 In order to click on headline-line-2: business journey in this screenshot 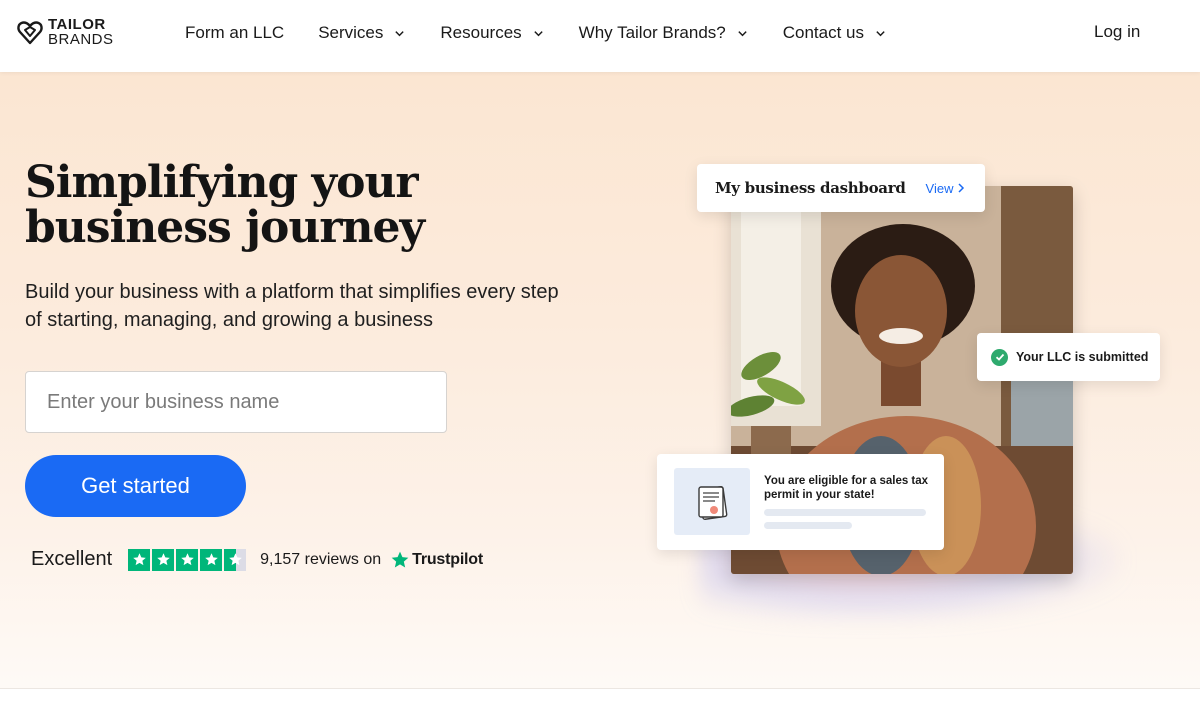, I will do `click(225, 227)`.